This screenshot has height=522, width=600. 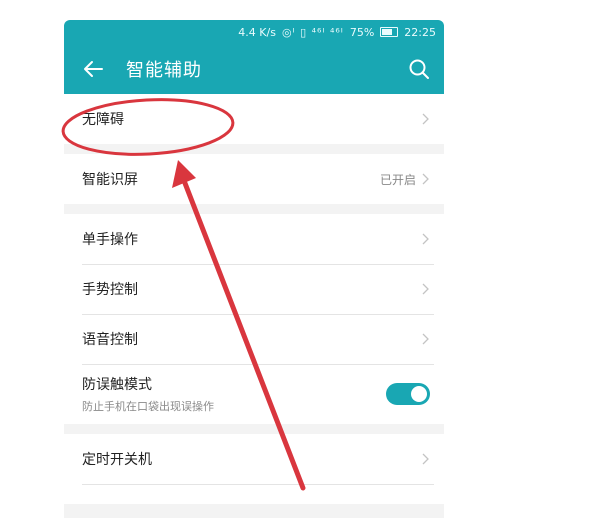 I want to click on setting-row-next, so click(x=254, y=494).